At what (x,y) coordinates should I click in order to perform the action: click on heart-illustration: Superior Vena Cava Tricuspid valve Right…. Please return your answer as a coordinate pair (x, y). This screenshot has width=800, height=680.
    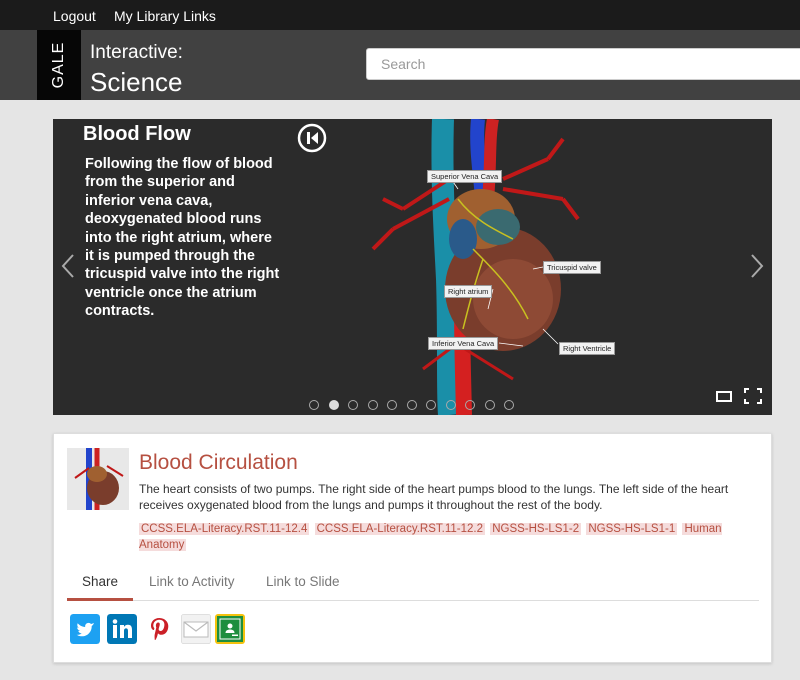
    Looking at the image, I should click on (489, 267).